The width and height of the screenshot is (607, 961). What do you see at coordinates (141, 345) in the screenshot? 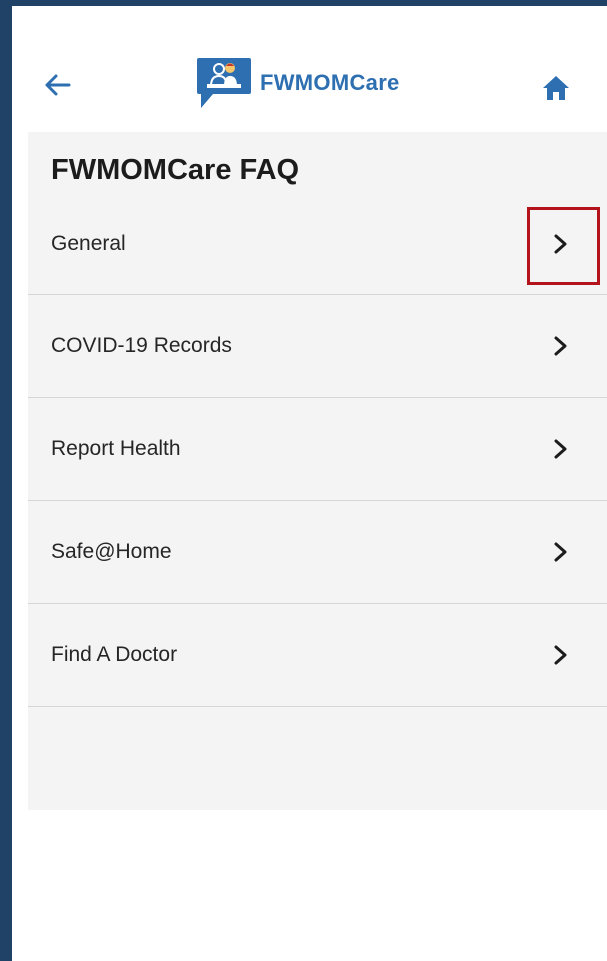
I see `faq-item-label: COVID-19 Records` at bounding box center [141, 345].